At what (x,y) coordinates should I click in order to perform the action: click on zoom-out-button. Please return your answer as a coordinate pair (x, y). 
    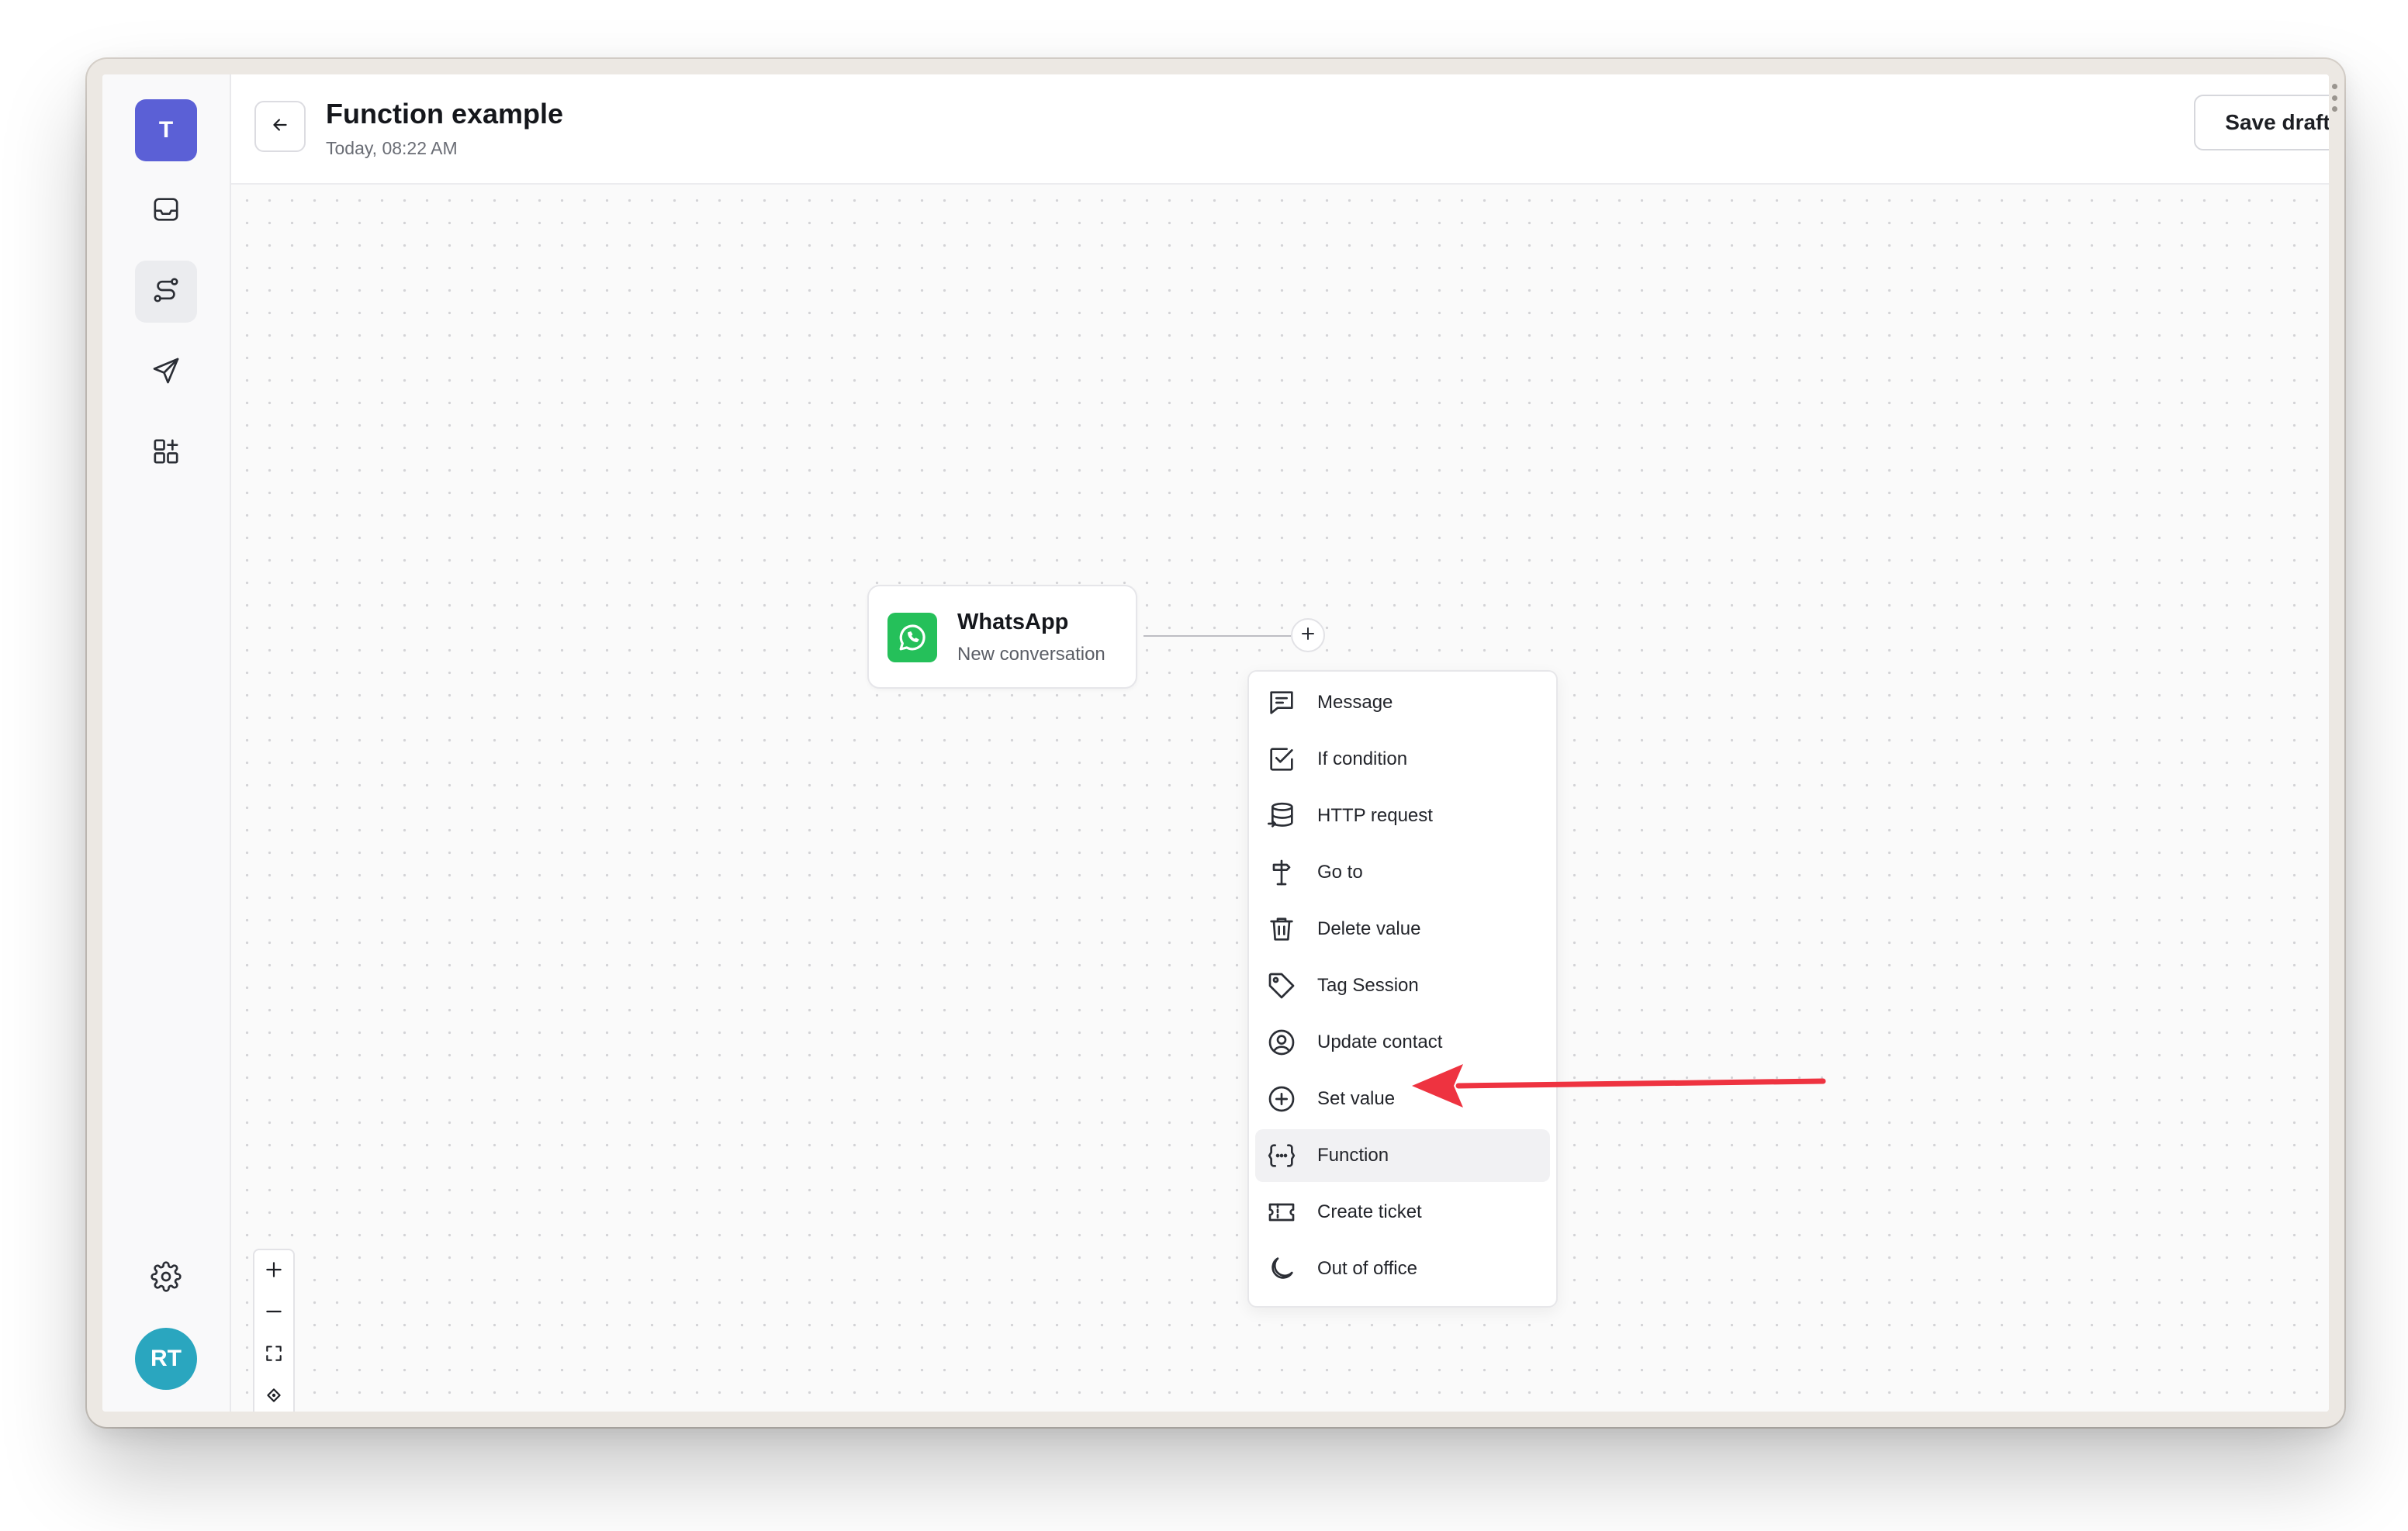
    Looking at the image, I should click on (273, 1313).